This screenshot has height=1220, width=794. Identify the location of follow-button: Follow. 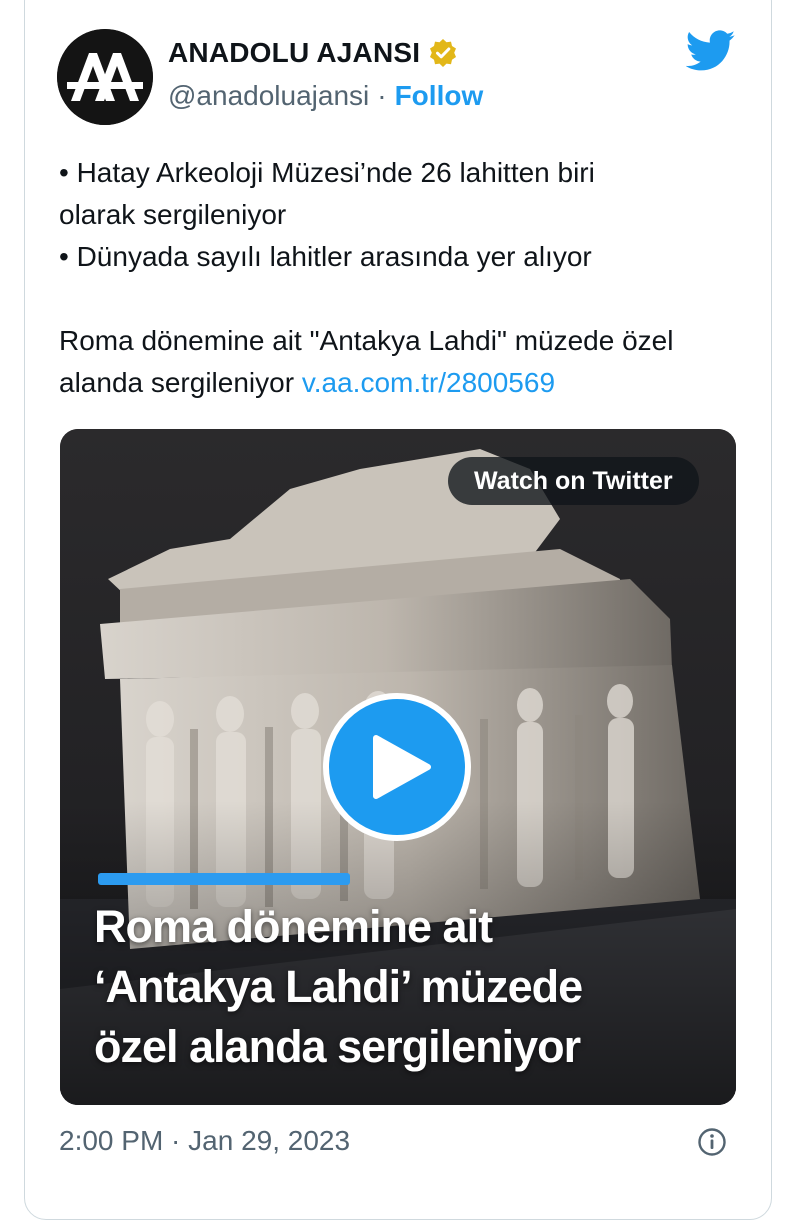
(439, 96).